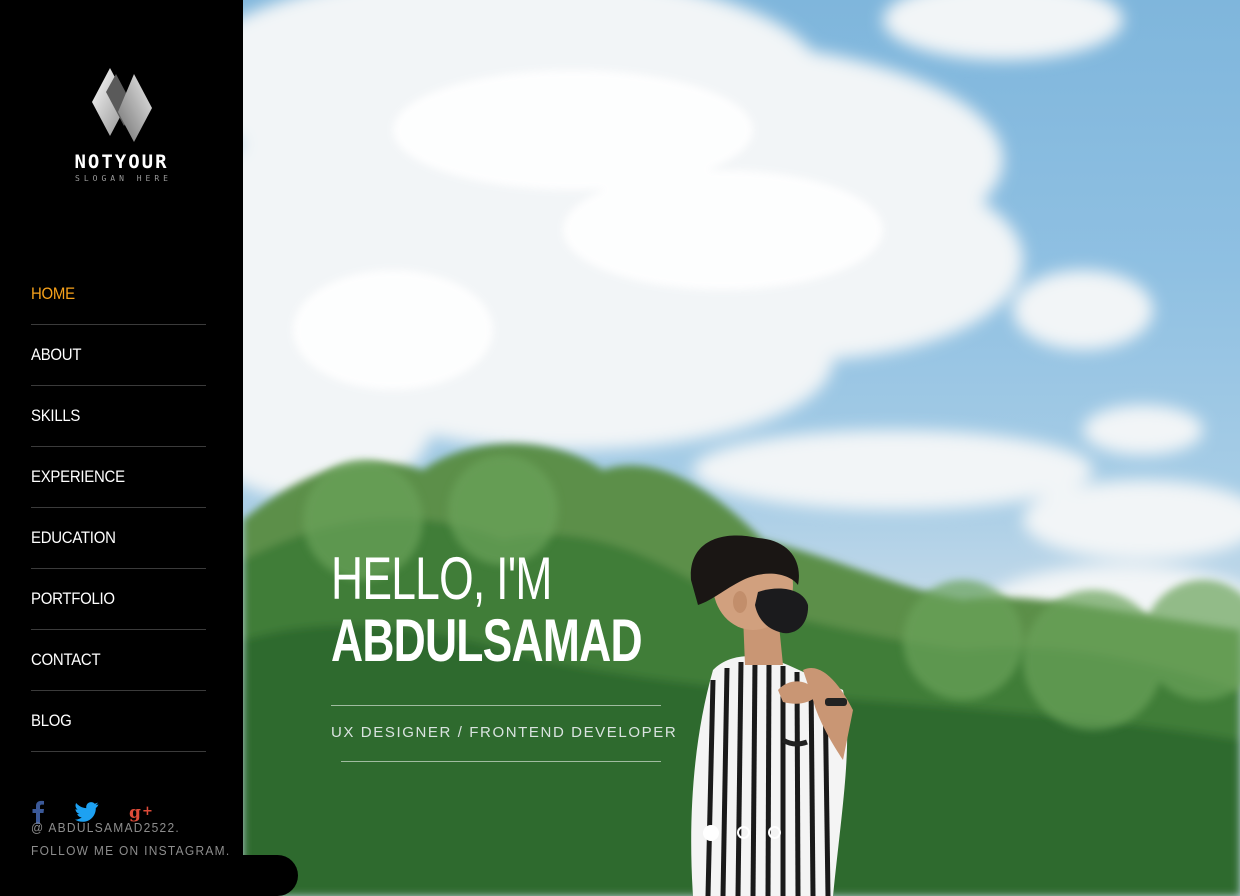  What do you see at coordinates (118, 294) in the screenshot?
I see `nav-item-home: HOME` at bounding box center [118, 294].